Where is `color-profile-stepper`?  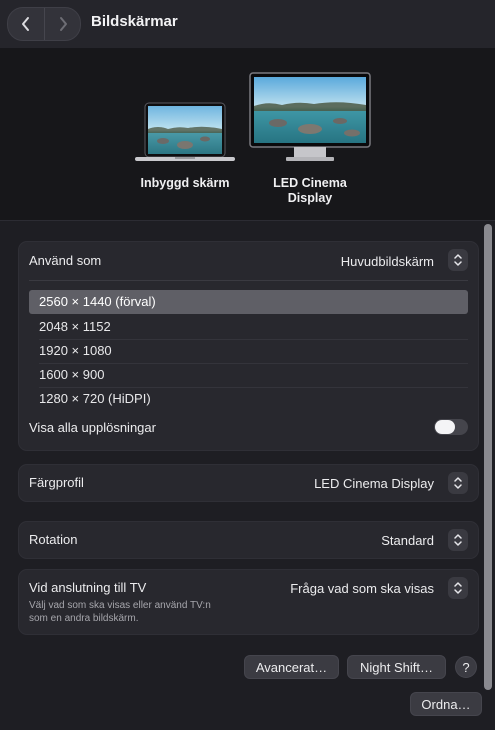
color-profile-stepper is located at coordinates (458, 483).